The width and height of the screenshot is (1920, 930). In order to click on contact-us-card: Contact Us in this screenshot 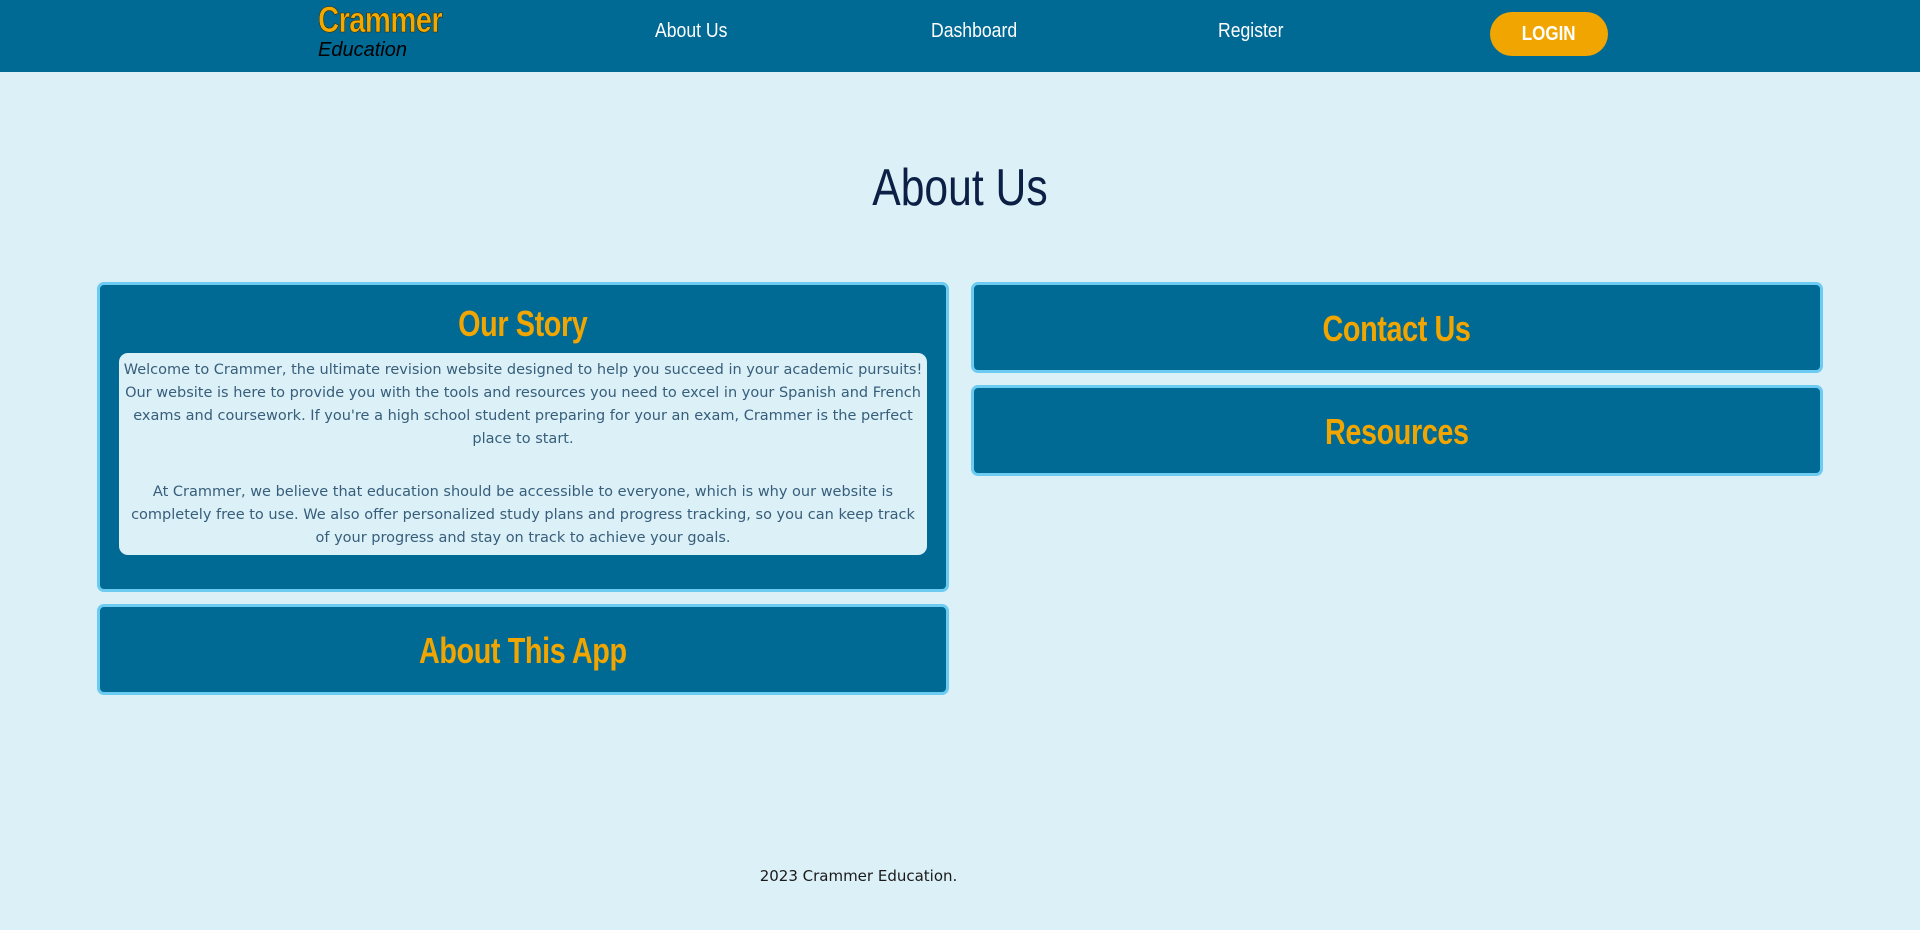, I will do `click(1397, 327)`.